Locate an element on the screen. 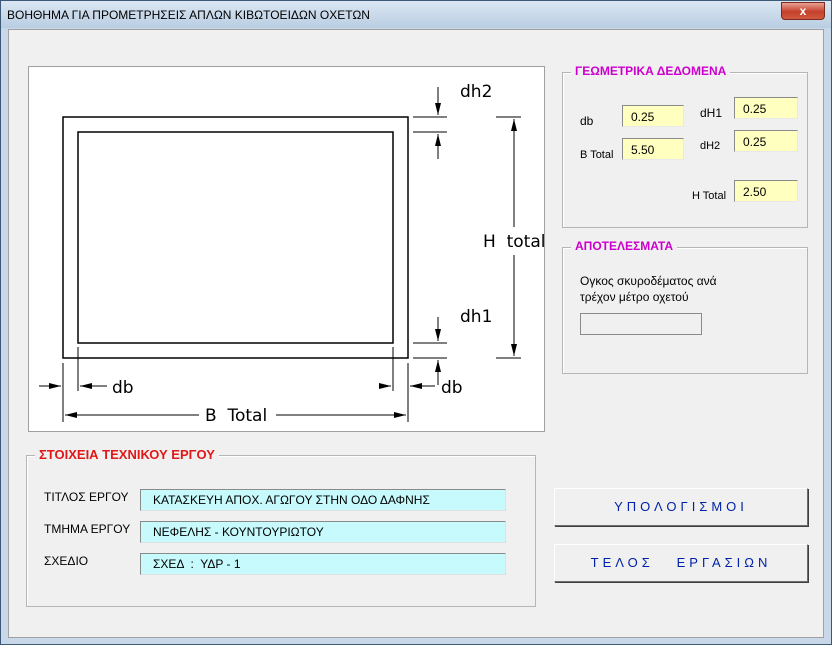 This screenshot has height=645, width=832. dh2-field-label: dH2 is located at coordinates (710, 146).